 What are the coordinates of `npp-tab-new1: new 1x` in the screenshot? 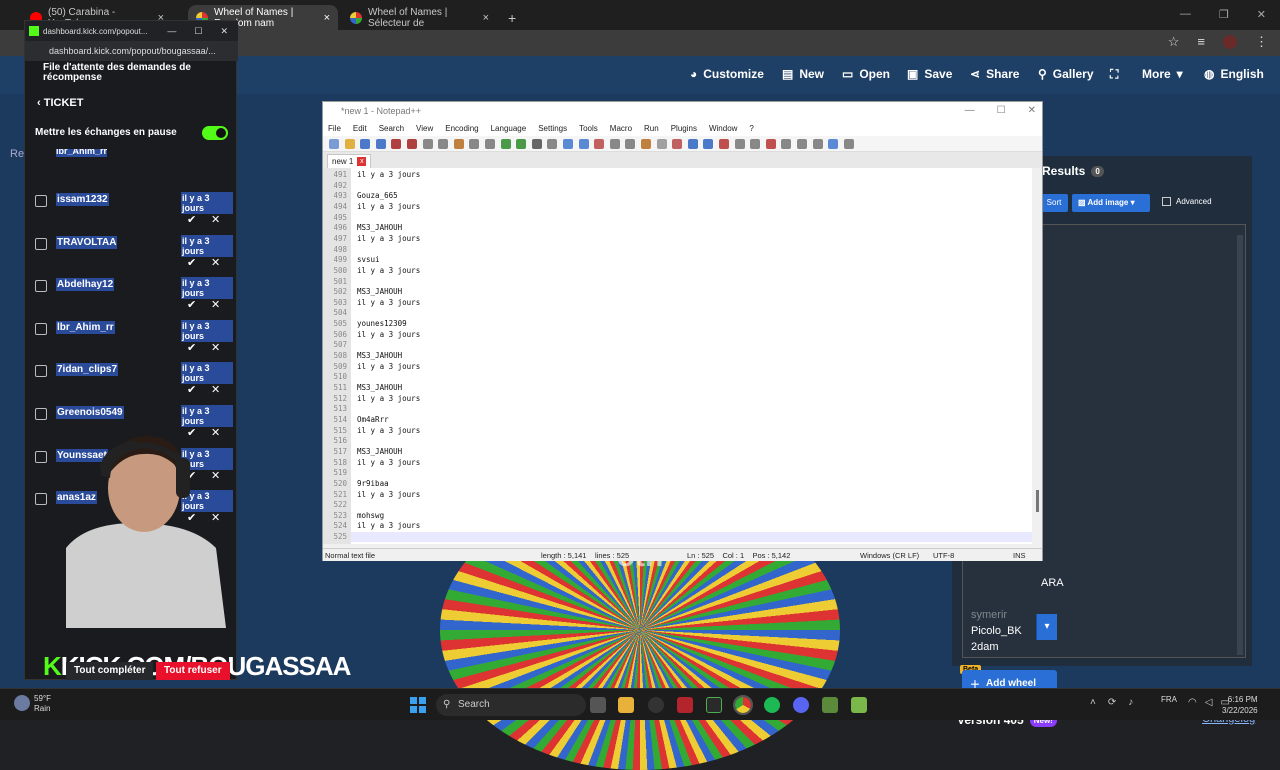 It's located at (349, 161).